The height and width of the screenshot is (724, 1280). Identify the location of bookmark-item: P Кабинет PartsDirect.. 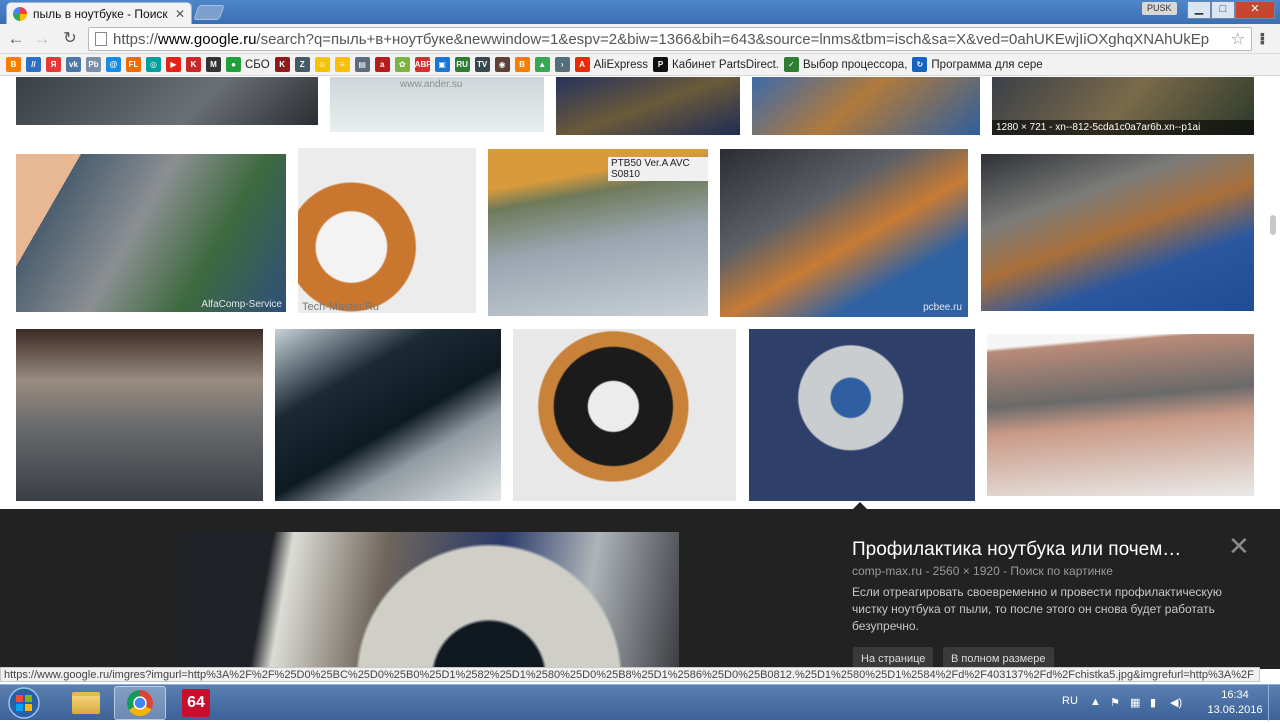
(716, 64).